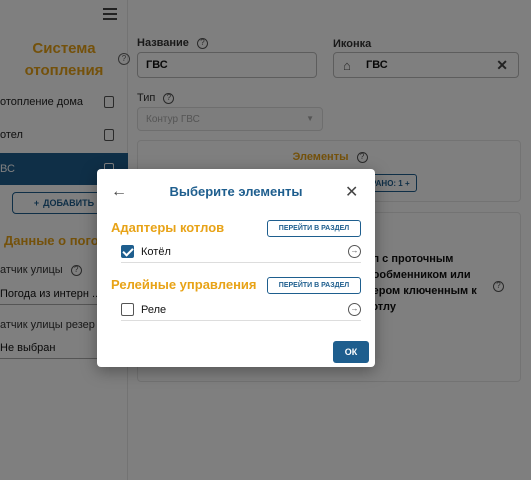  I want to click on list-item-label: Реле, so click(154, 309).